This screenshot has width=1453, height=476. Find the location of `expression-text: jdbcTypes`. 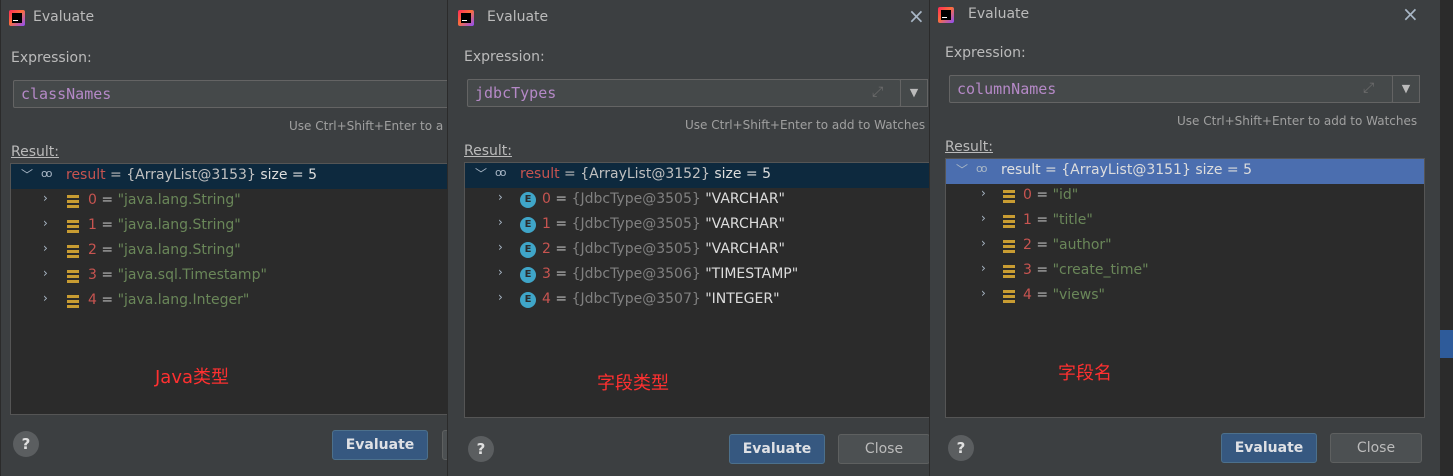

expression-text: jdbcTypes is located at coordinates (515, 93).